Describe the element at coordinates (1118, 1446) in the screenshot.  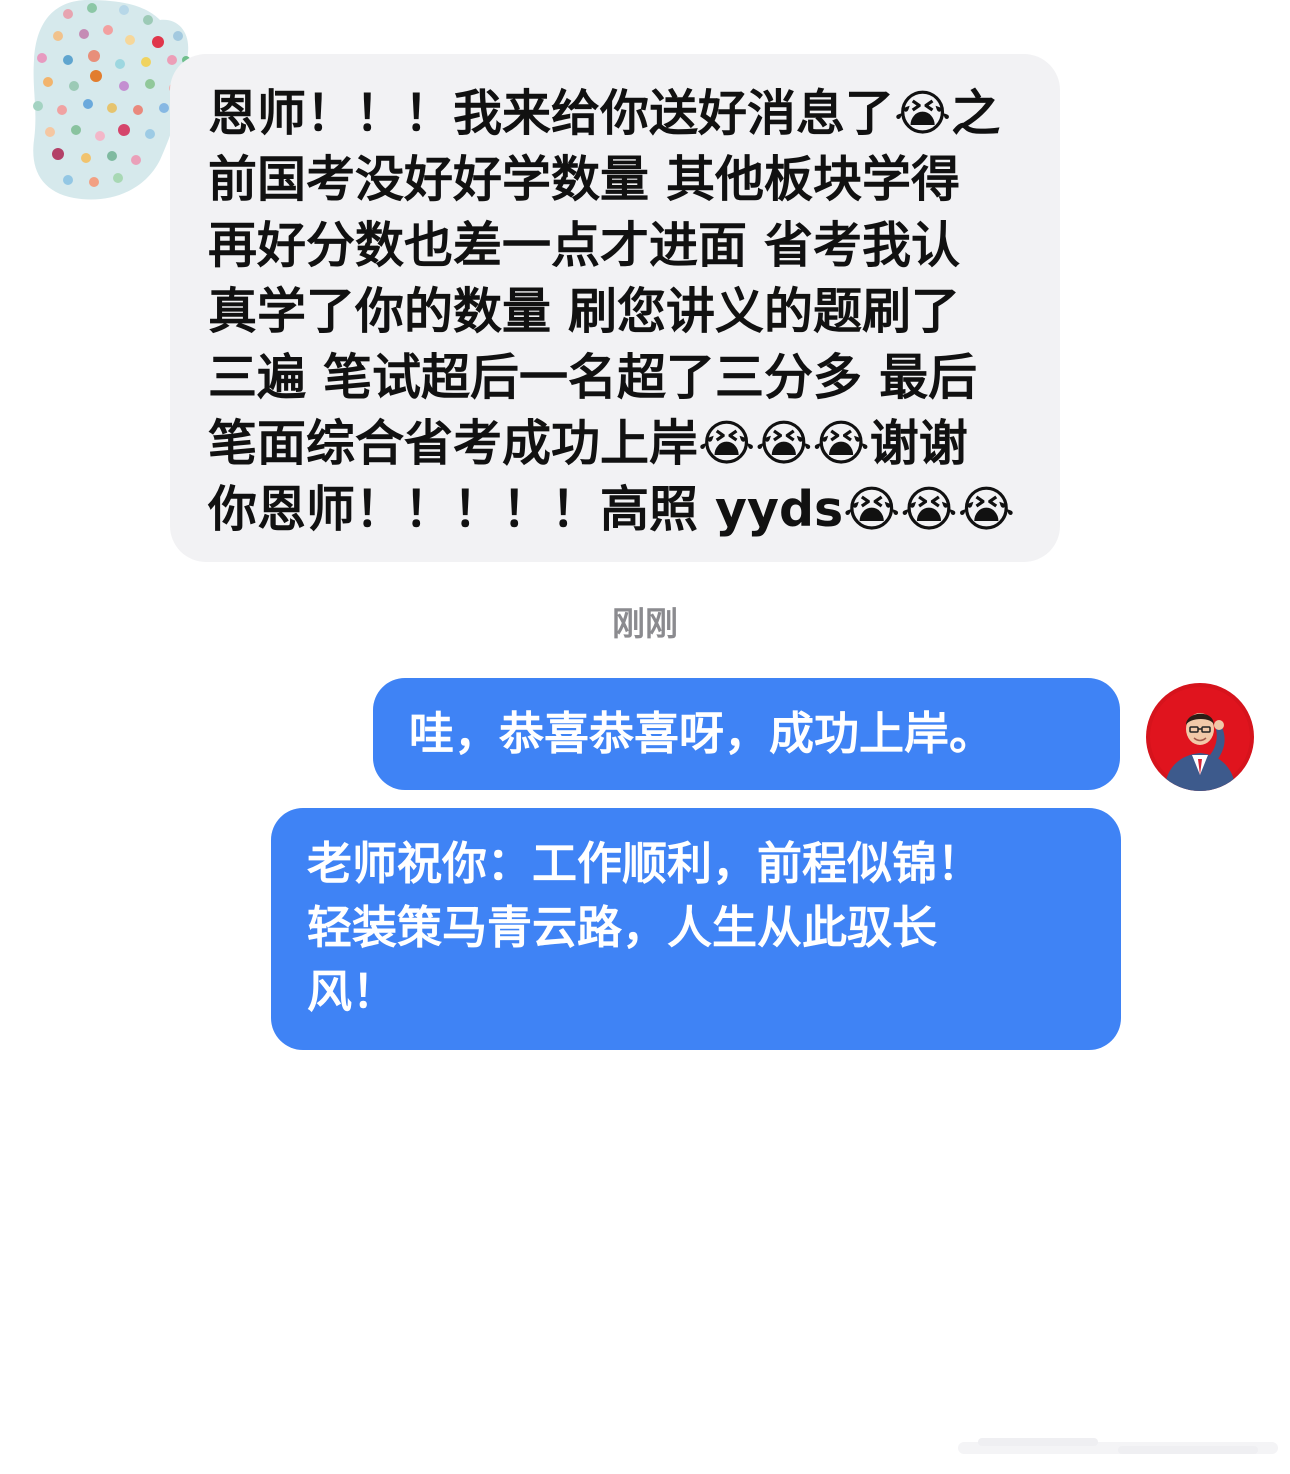
I see `watermark-icon` at that location.